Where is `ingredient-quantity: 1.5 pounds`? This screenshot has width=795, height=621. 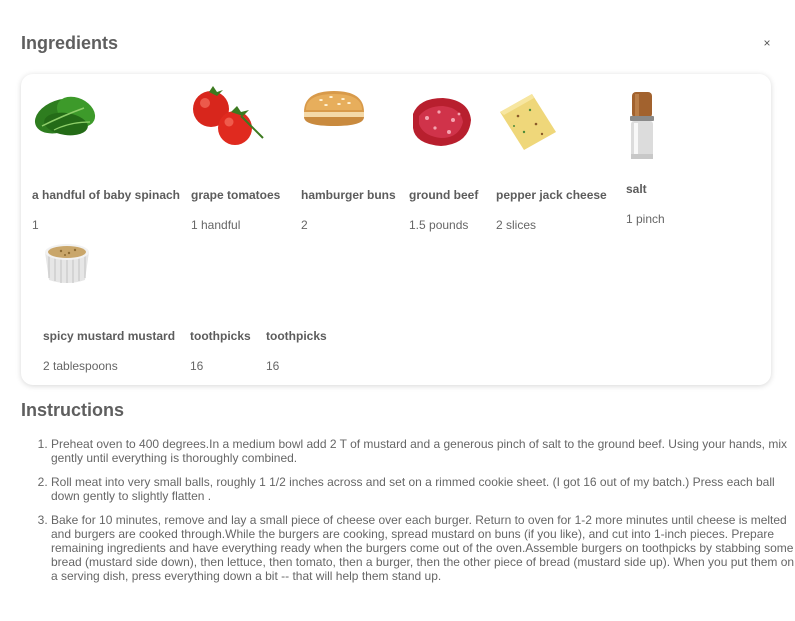
ingredient-quantity: 1.5 pounds is located at coordinates (439, 225).